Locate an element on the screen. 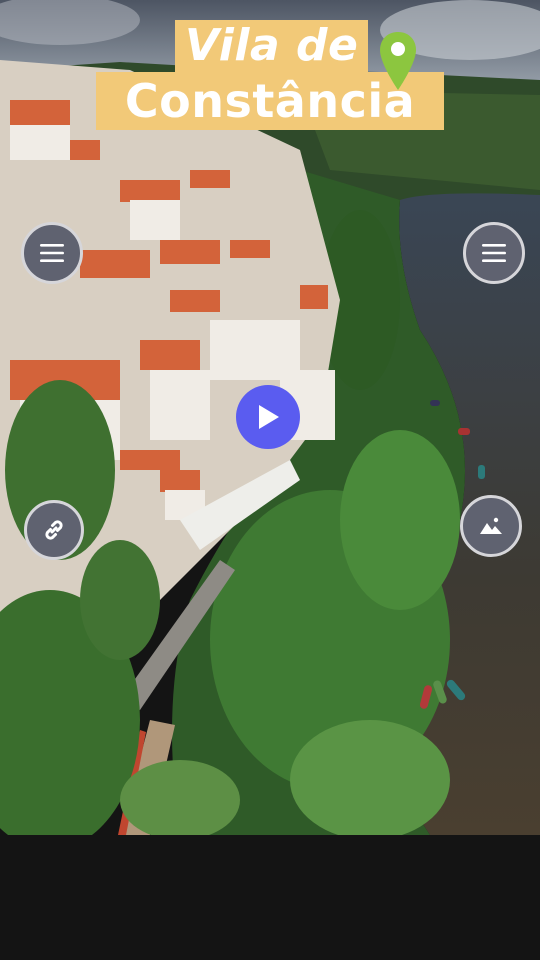 This screenshot has width=540, height=960. menu-button-right is located at coordinates (494, 253).